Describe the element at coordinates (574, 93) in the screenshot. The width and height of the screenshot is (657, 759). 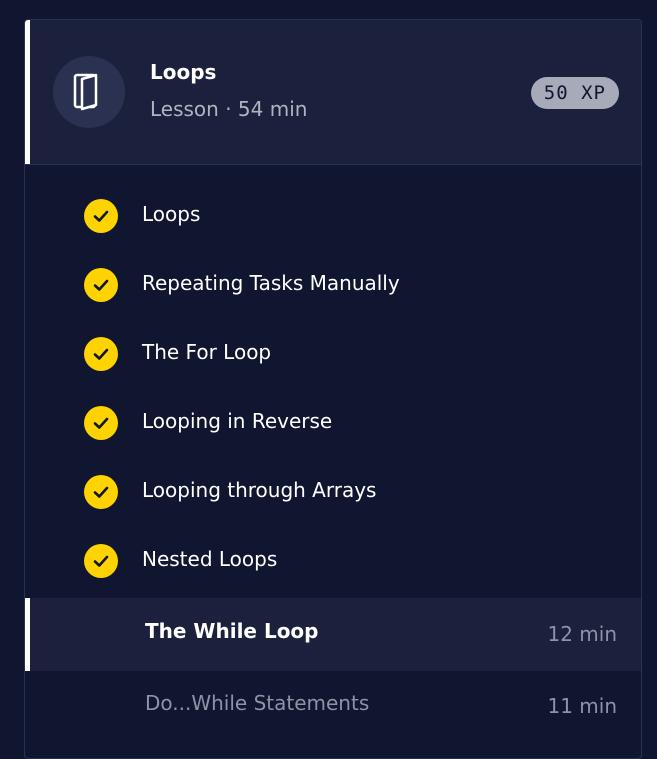
I see `xp-badge: 50 XP` at that location.